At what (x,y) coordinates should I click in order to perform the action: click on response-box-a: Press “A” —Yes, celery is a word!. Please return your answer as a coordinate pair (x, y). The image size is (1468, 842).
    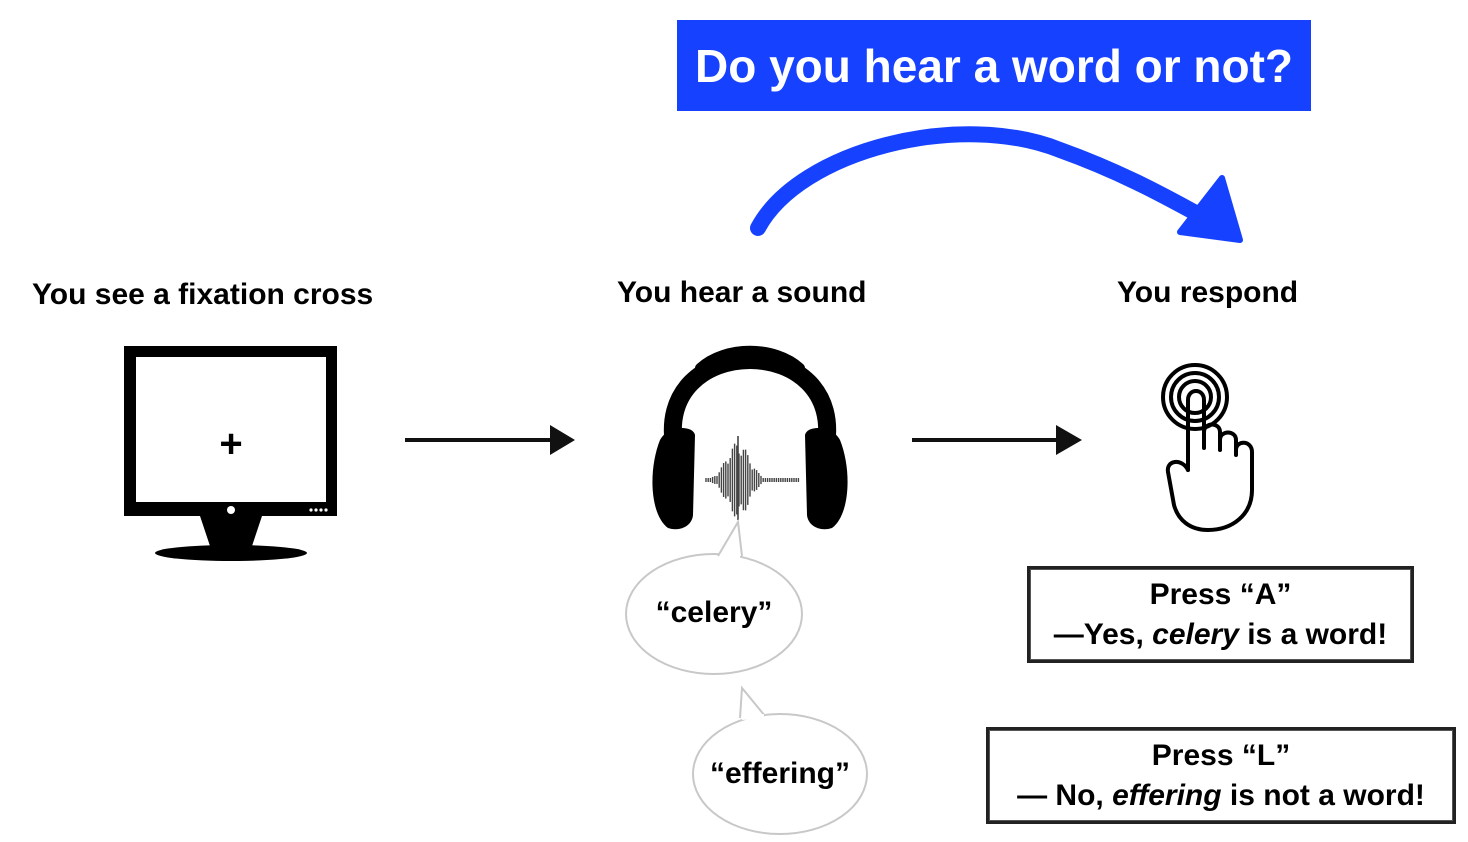
    Looking at the image, I should click on (1220, 614).